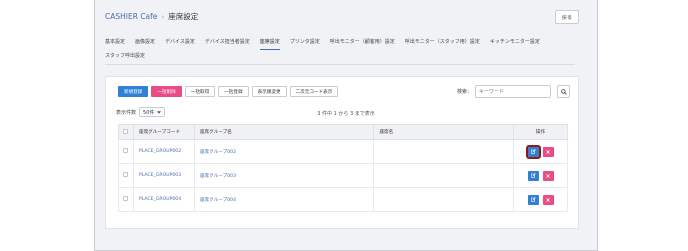  Describe the element at coordinates (269, 43) in the screenshot. I see `tab-tabs_row1-4: 座席設定` at that location.